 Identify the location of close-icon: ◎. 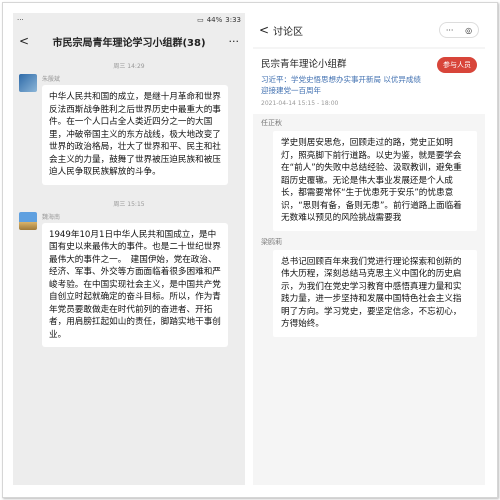
(468, 30).